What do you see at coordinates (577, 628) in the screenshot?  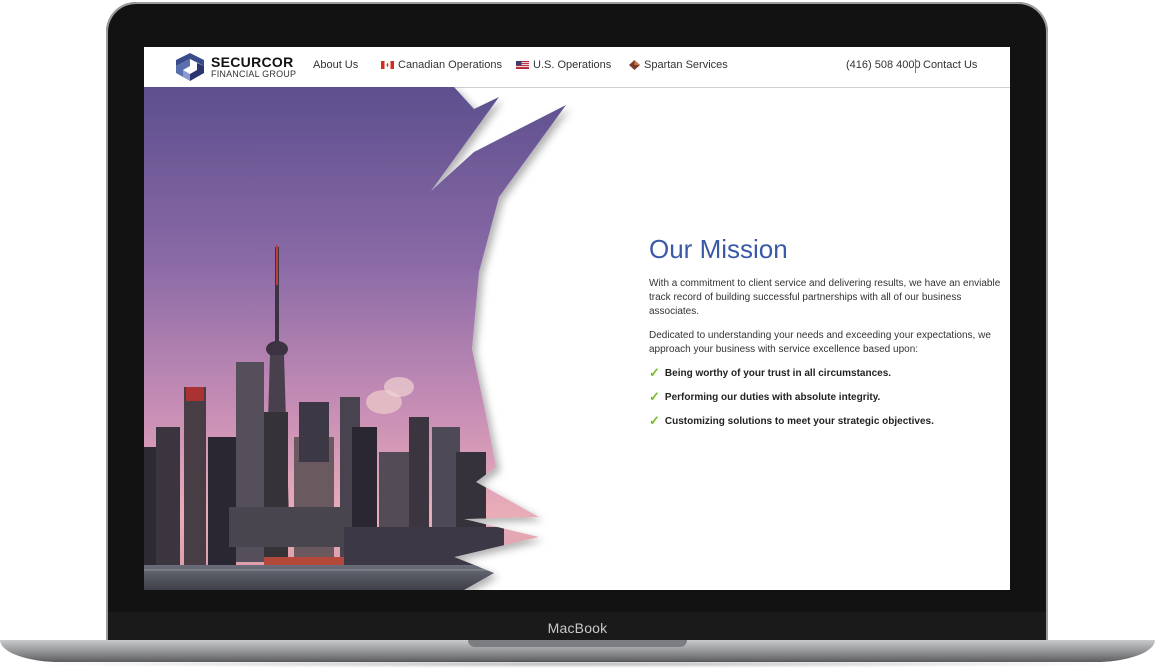 I see `device-brand-label: MacBook` at bounding box center [577, 628].